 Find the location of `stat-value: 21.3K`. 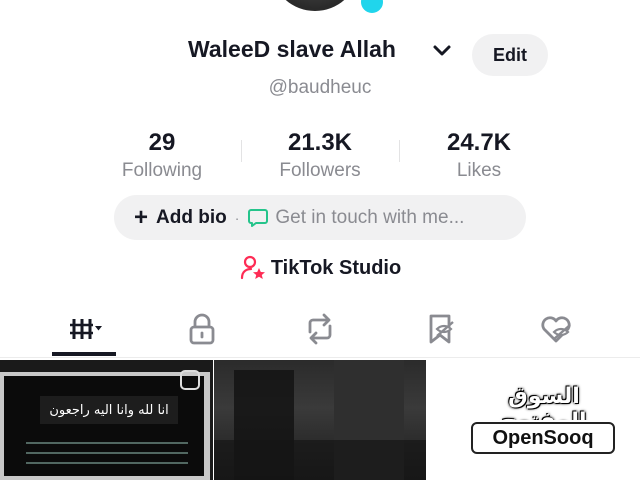

stat-value: 21.3K is located at coordinates (320, 142).